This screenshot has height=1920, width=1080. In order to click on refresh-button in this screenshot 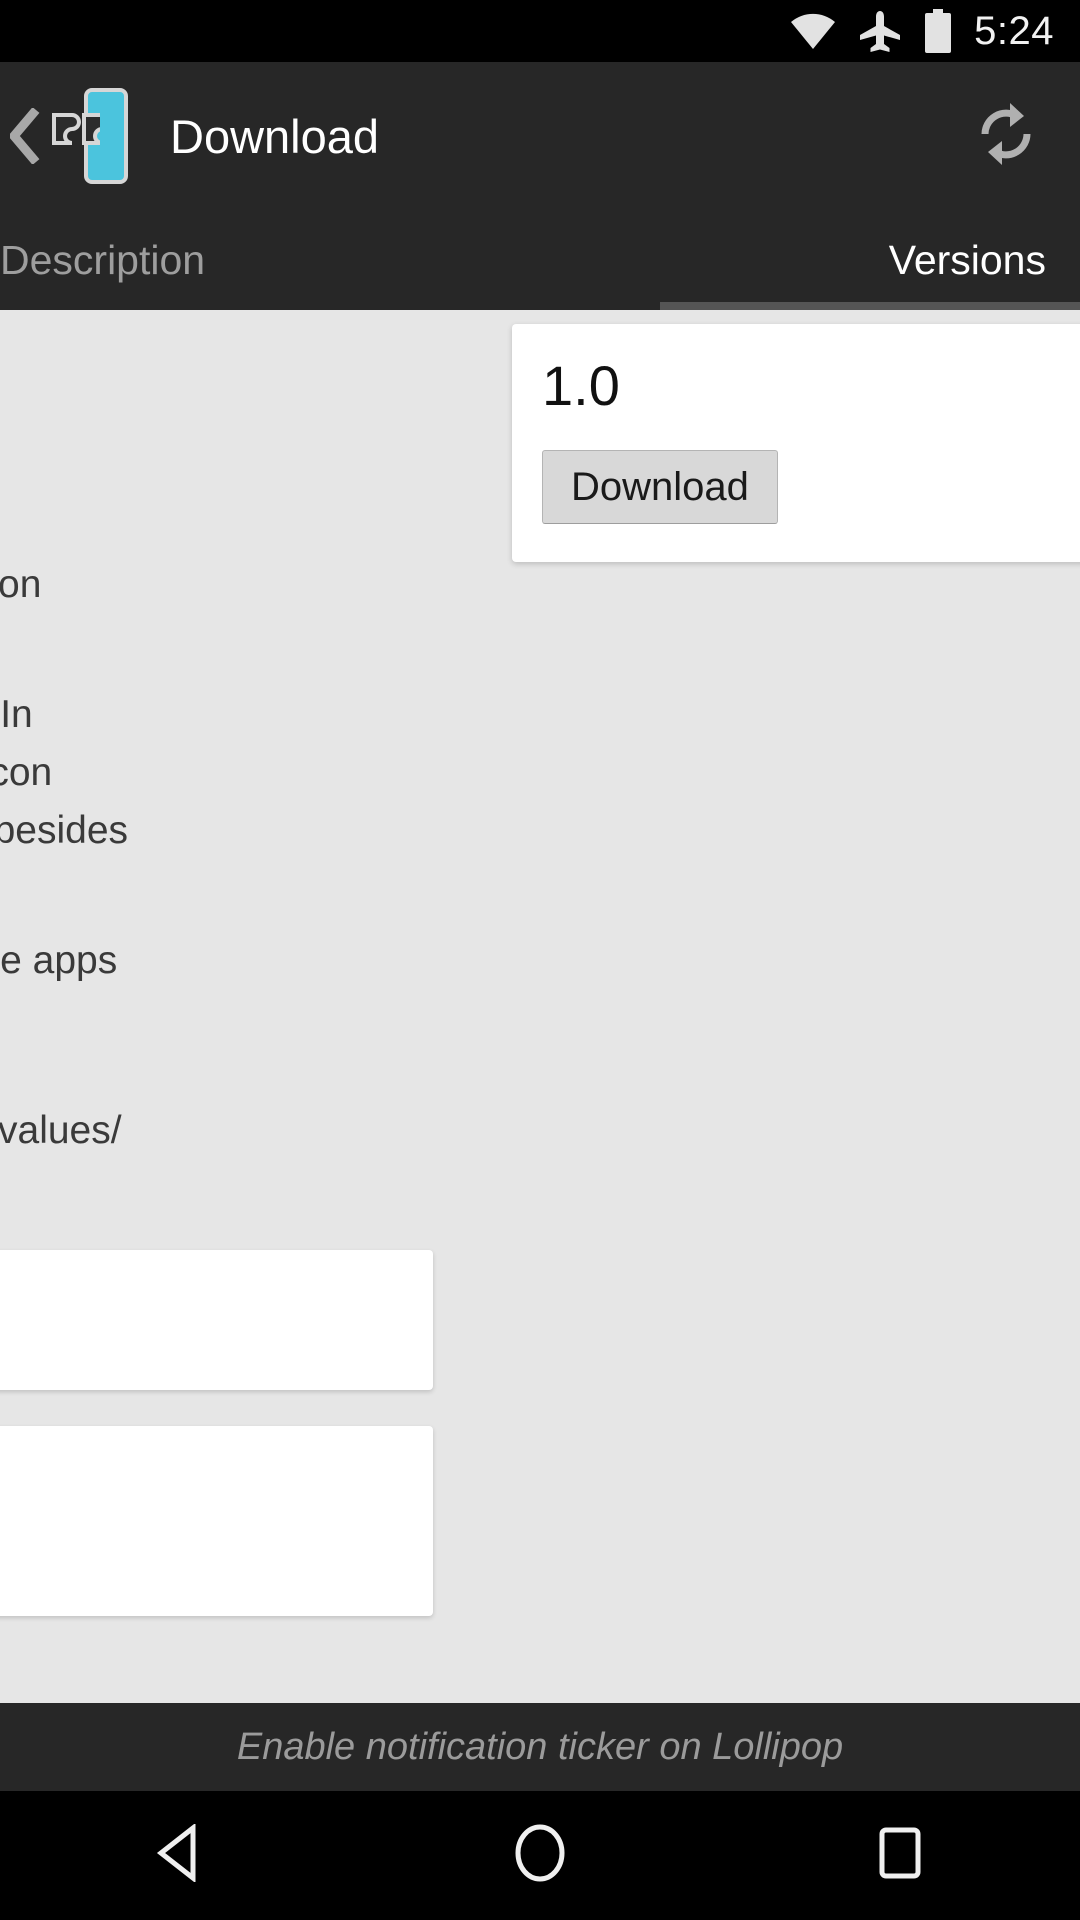, I will do `click(1006, 136)`.